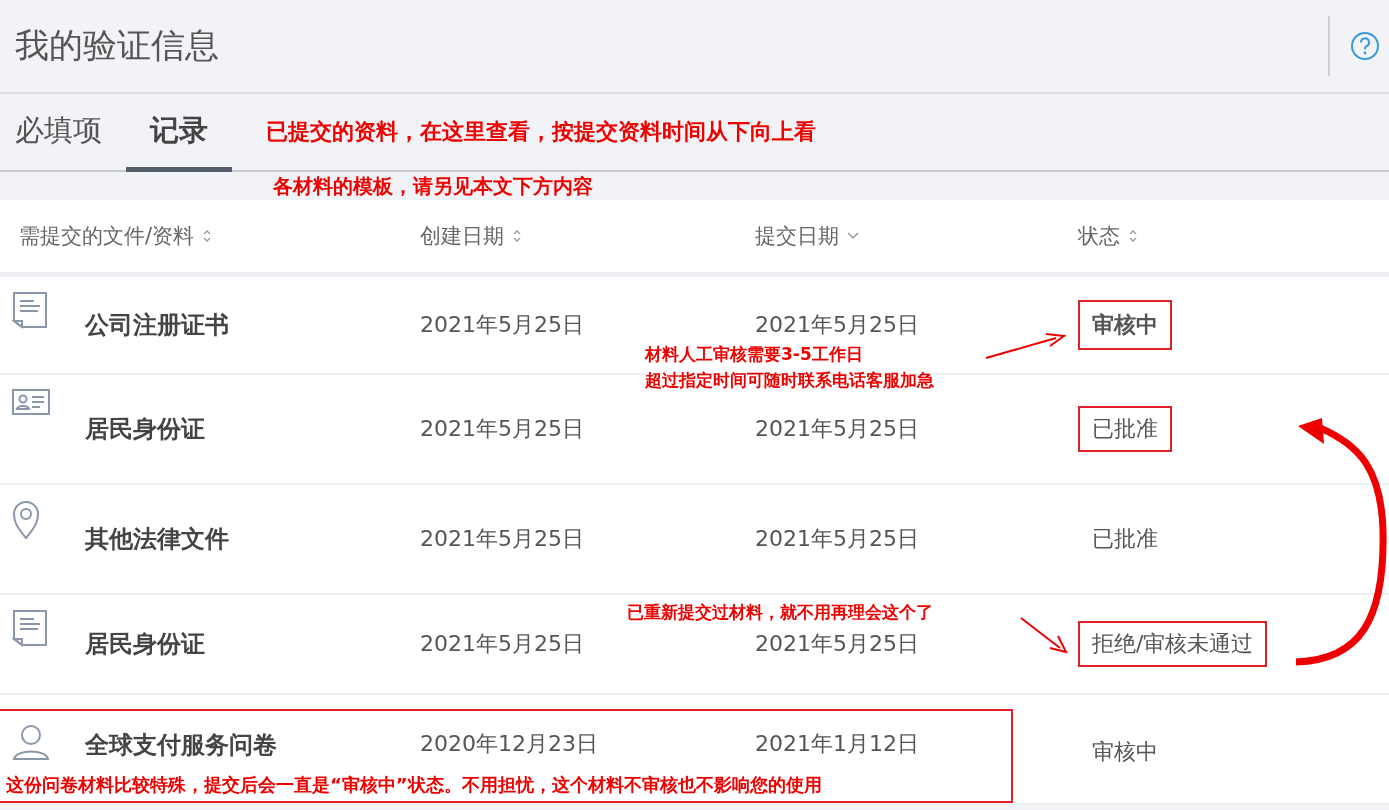 This screenshot has width=1389, height=810. Describe the element at coordinates (509, 744) in the screenshot. I see `created-date: 2020年12月23日` at that location.